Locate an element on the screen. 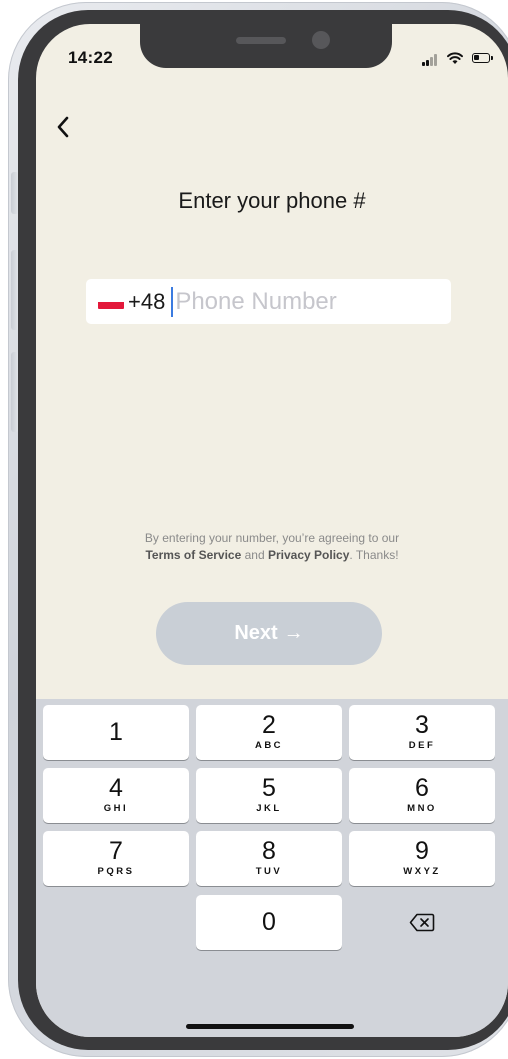  terms-thanks-text: . Thanks! is located at coordinates (374, 555).